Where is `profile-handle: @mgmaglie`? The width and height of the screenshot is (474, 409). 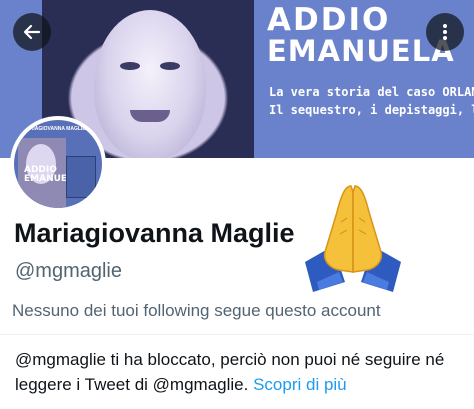
profile-handle: @mgmaglie is located at coordinates (69, 271).